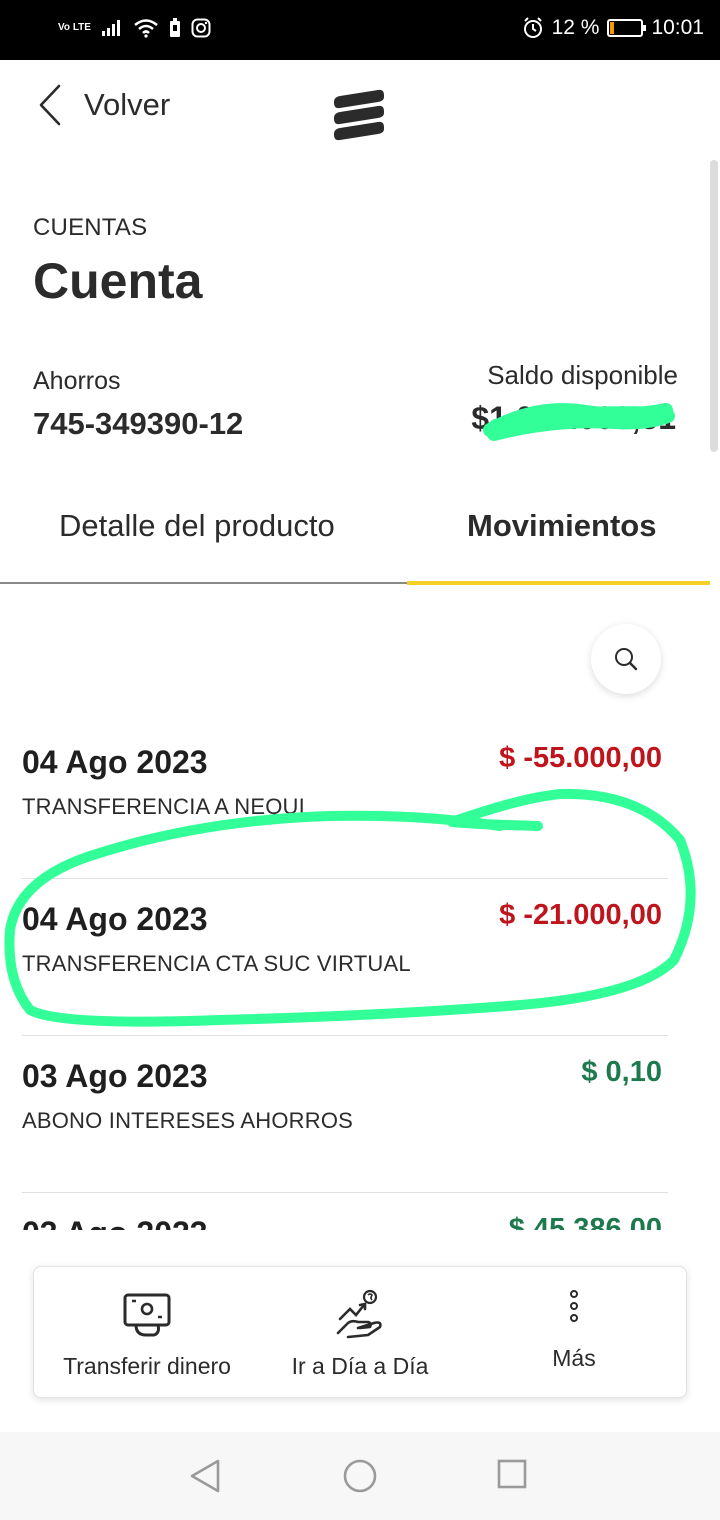 The image size is (720, 1520). What do you see at coordinates (118, 281) in the screenshot?
I see `page-title: Cuenta` at bounding box center [118, 281].